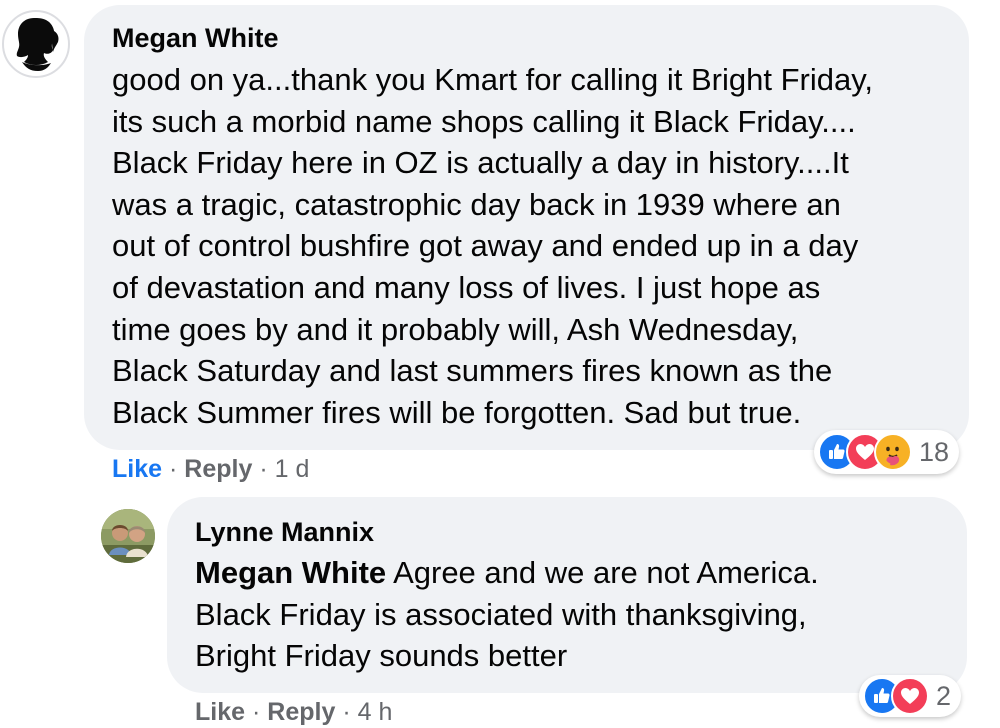 The width and height of the screenshot is (1000, 728). I want to click on avatar-megan-white, so click(36, 44).